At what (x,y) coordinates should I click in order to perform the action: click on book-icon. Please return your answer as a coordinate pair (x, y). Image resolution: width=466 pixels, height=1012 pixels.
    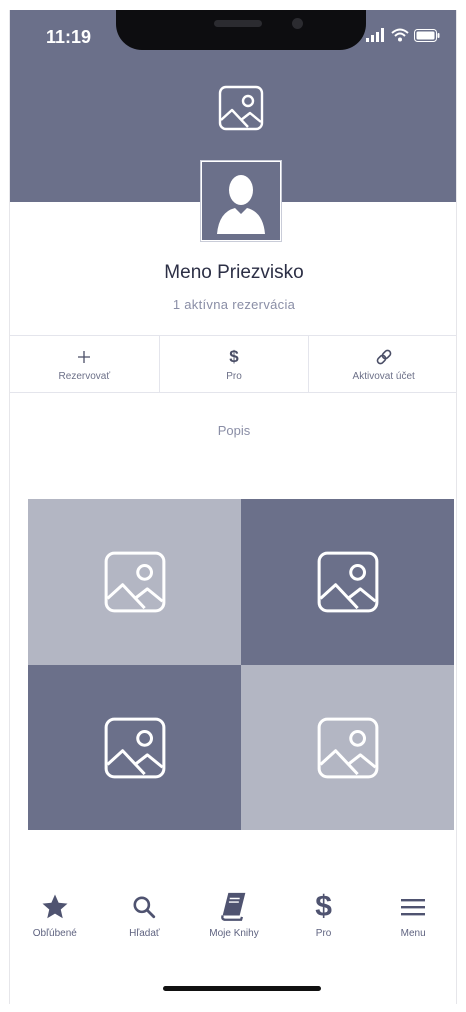
    Looking at the image, I should click on (234, 907).